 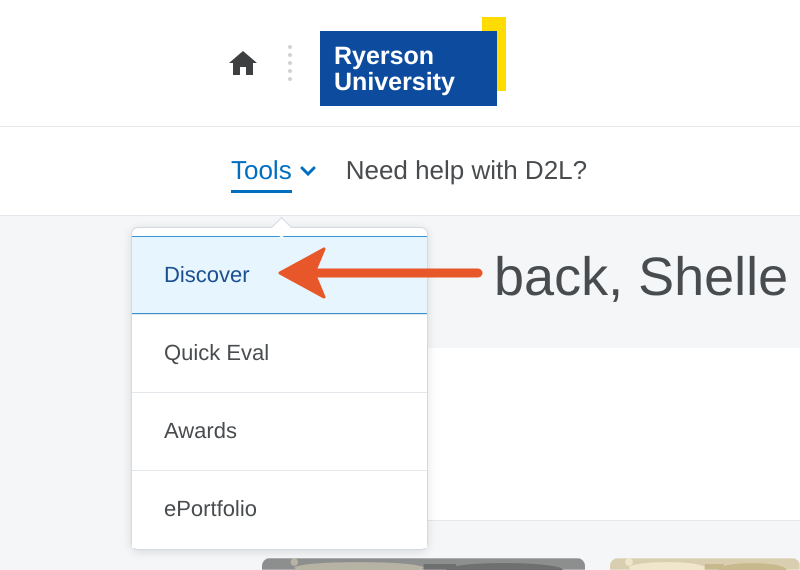 I want to click on help-link: Need help with D2L?, so click(x=467, y=171).